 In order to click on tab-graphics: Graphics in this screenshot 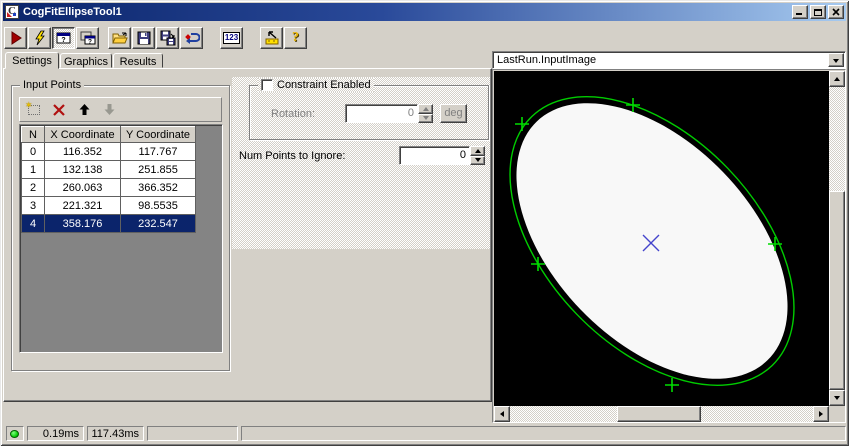, I will do `click(86, 60)`.